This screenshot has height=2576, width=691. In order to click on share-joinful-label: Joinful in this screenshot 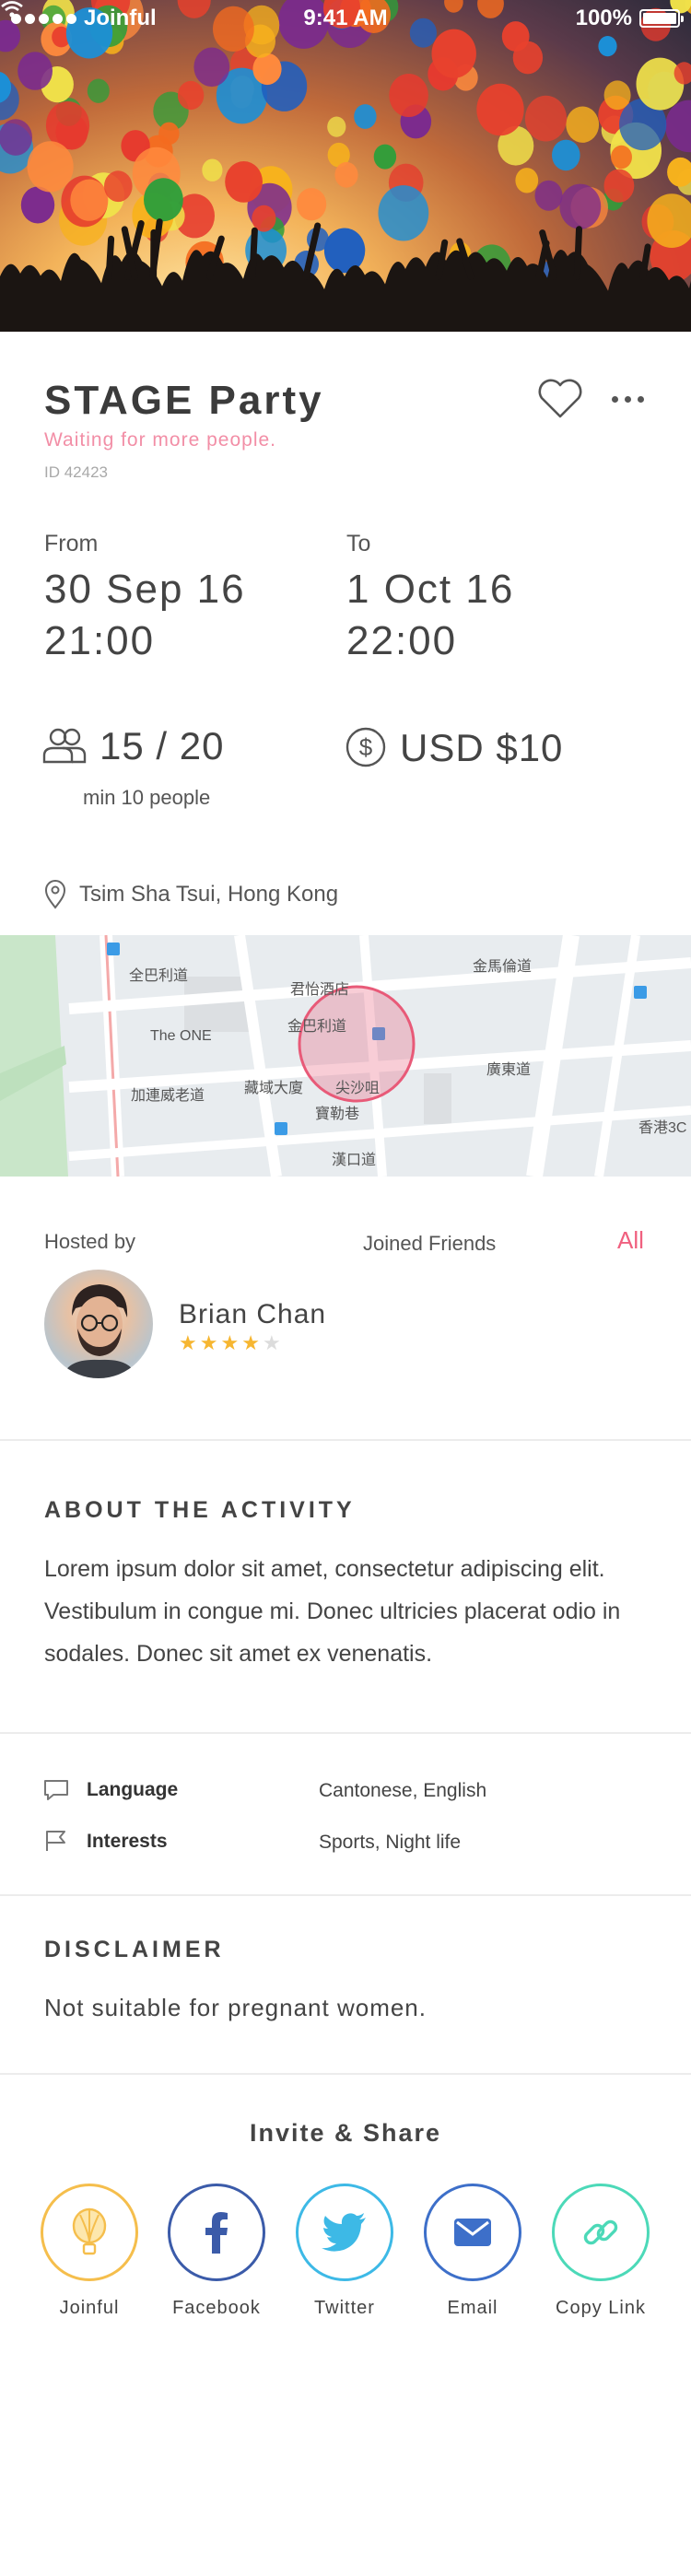, I will do `click(89, 2308)`.